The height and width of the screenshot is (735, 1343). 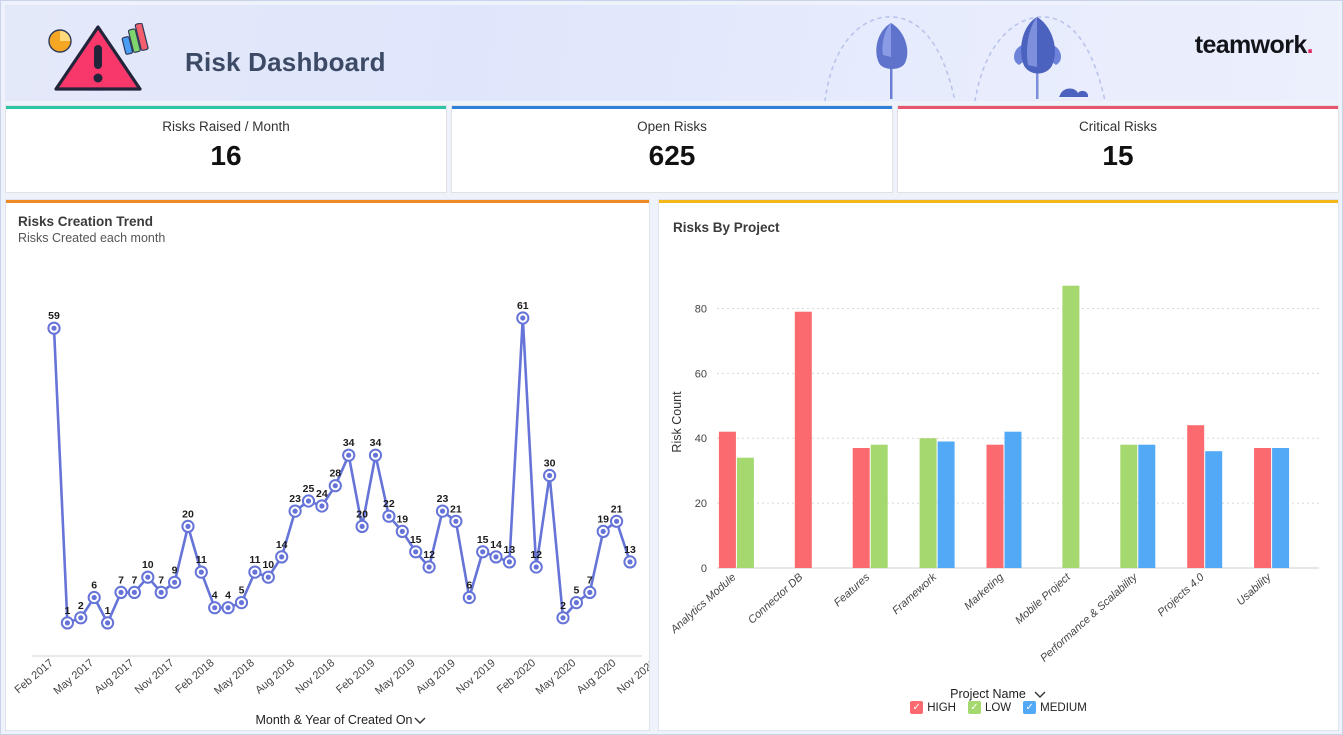 What do you see at coordinates (242, 591) in the screenshot?
I see `data-point-label: 5` at bounding box center [242, 591].